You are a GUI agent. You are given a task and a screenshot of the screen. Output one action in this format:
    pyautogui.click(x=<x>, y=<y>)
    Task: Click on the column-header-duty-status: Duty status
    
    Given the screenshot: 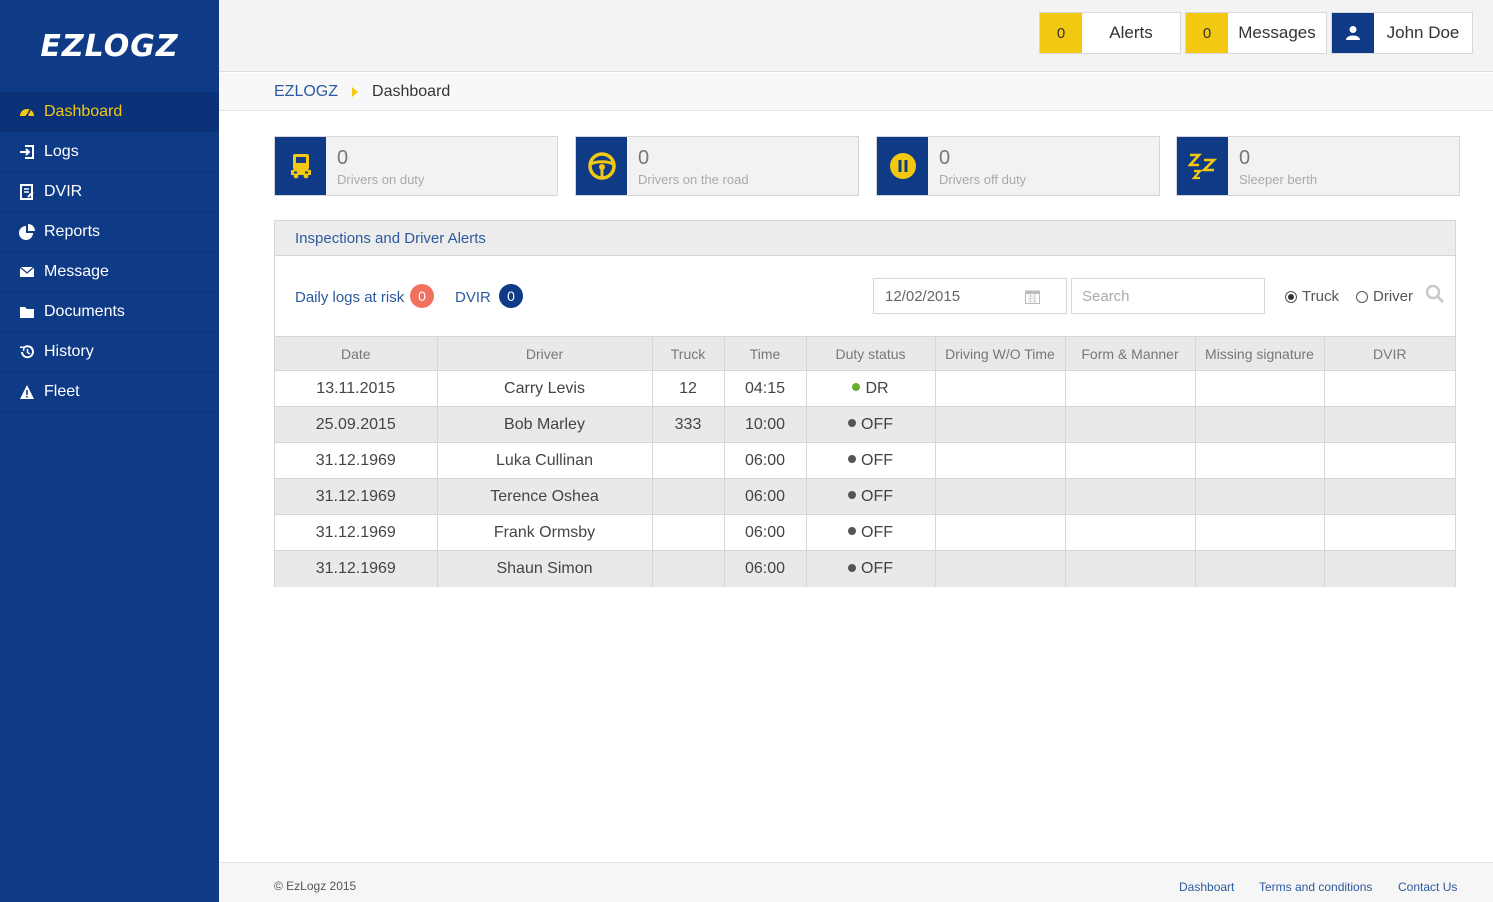 What is the action you would take?
    pyautogui.click(x=871, y=353)
    